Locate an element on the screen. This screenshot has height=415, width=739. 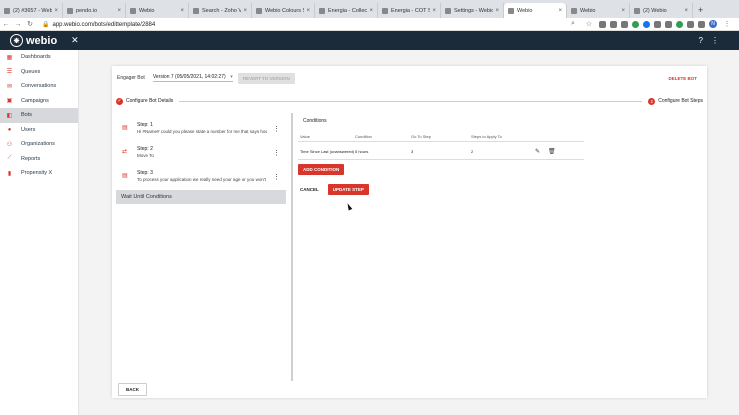
trash-icon: 🗑 is located at coordinates (552, 151).